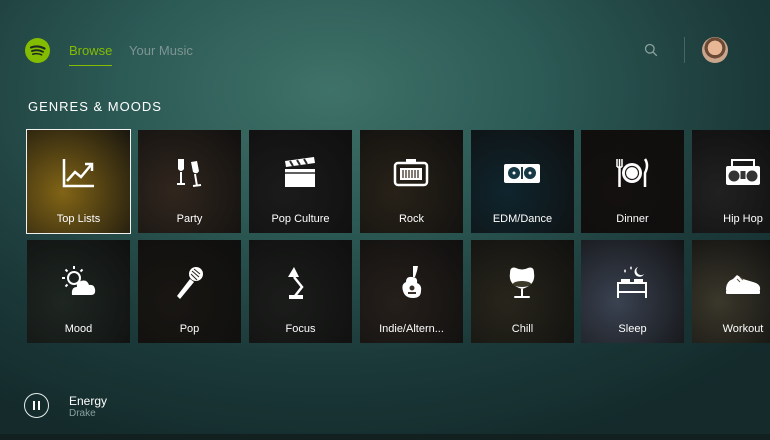  I want to click on genre-tile: EDM/Dance, so click(522, 181).